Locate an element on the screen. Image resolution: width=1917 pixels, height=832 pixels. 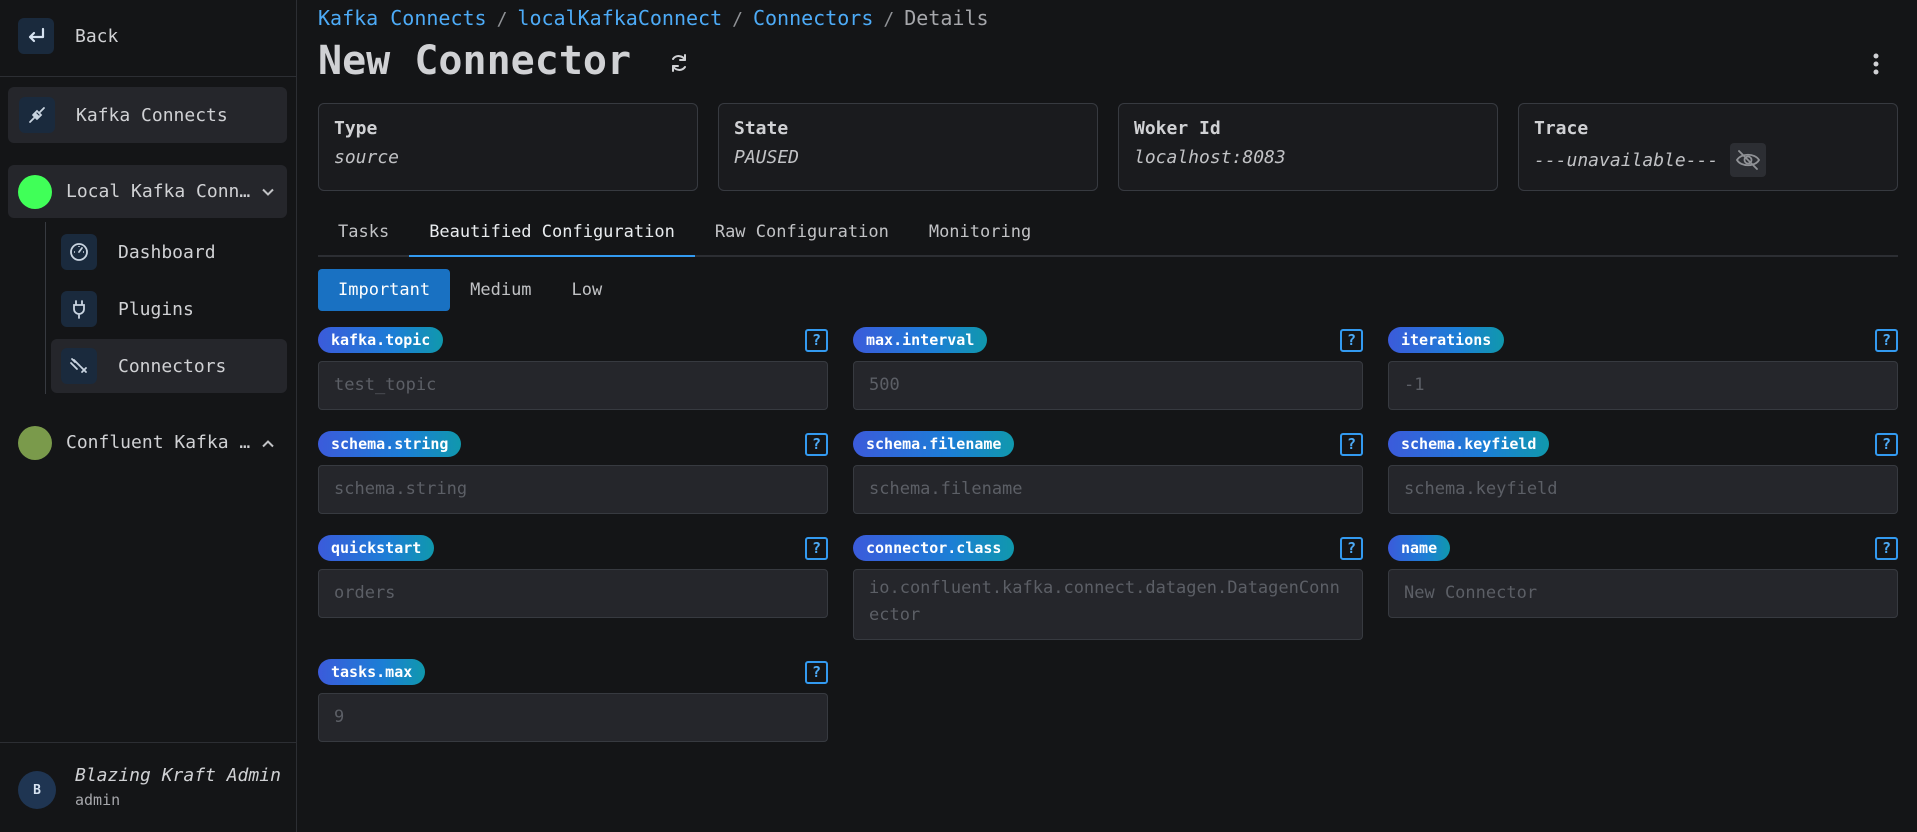
config-field-iterations: iterations ? -1 is located at coordinates (1643, 368).